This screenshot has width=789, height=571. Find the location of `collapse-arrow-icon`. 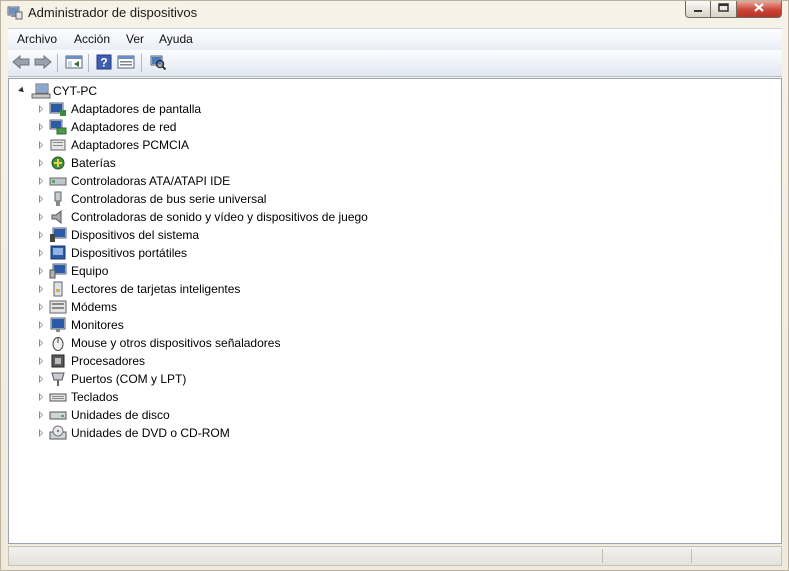

collapse-arrow-icon is located at coordinates (22, 90).